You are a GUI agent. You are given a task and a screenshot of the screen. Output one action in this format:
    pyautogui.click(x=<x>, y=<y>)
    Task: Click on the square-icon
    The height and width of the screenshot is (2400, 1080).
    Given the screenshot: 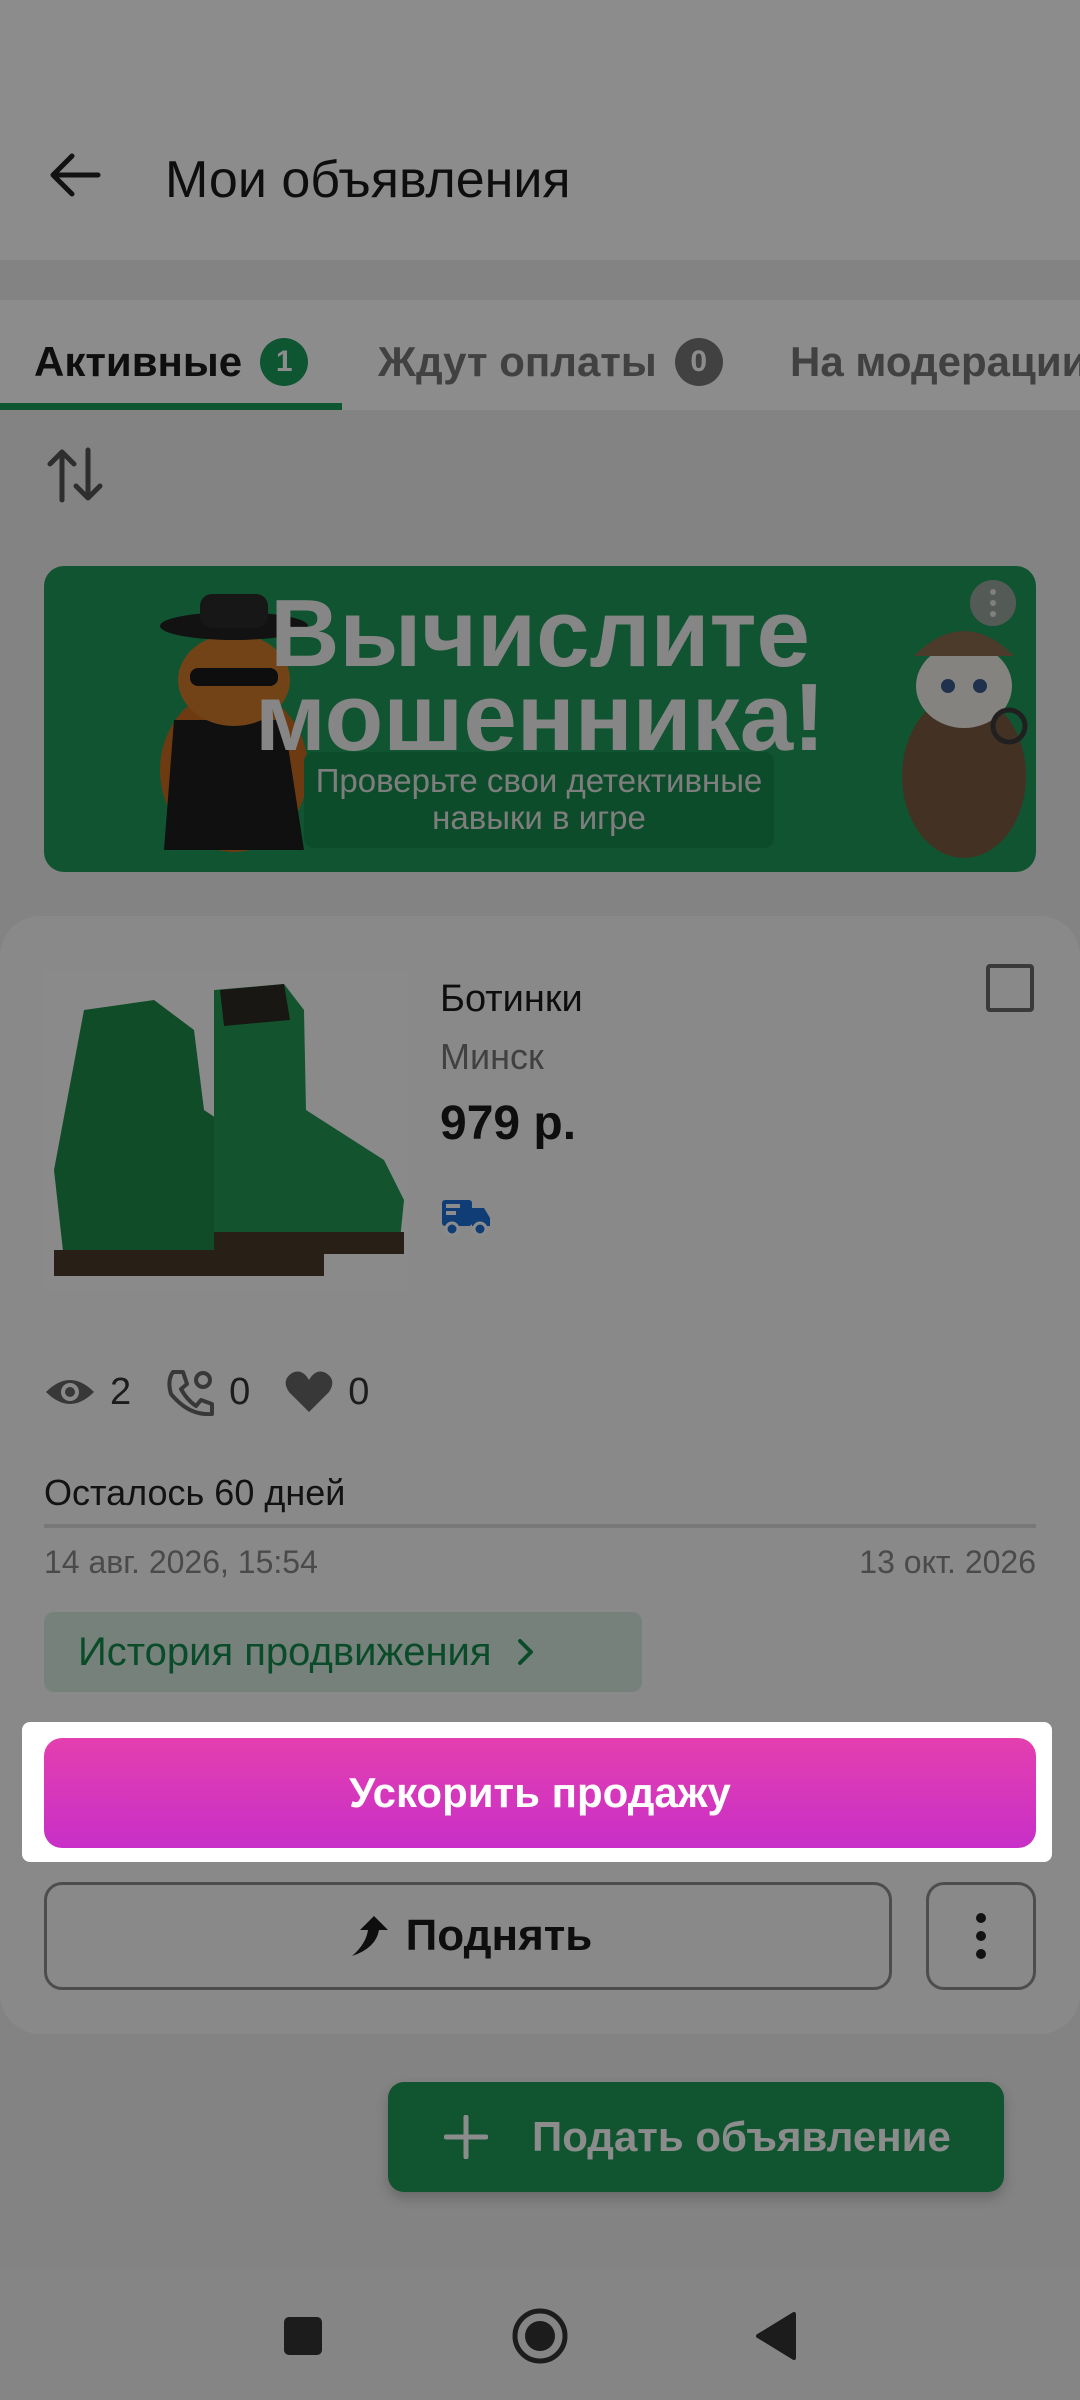 What is the action you would take?
    pyautogui.click(x=303, y=2336)
    